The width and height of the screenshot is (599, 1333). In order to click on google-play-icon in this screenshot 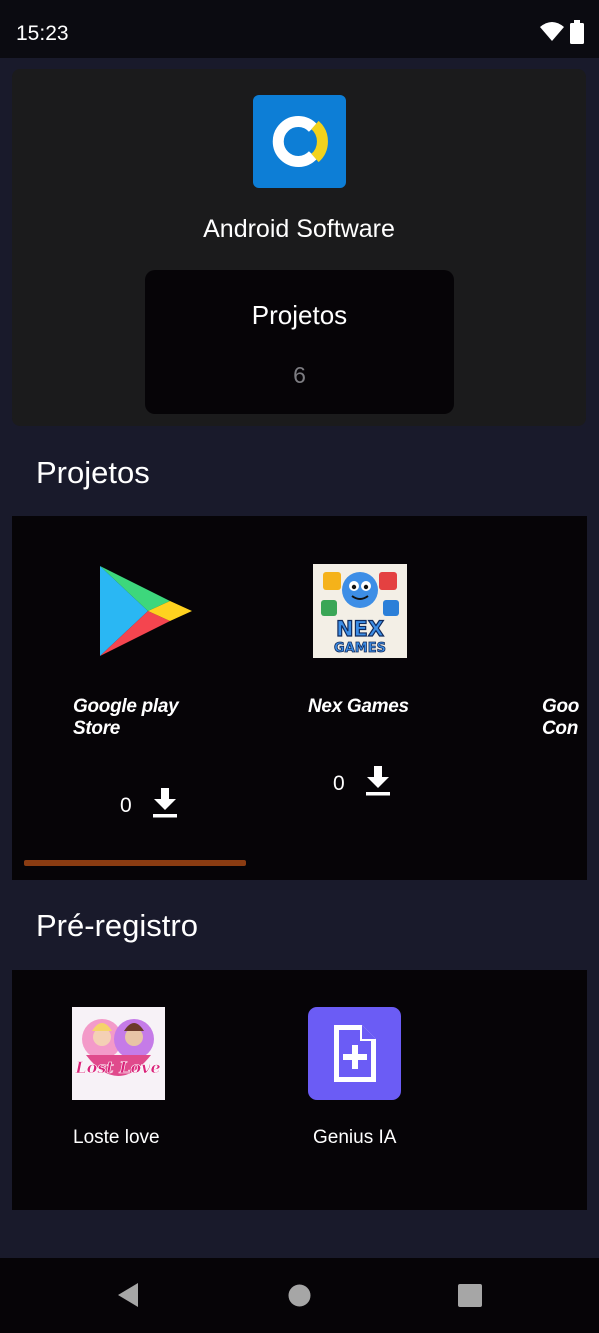, I will do `click(146, 611)`.